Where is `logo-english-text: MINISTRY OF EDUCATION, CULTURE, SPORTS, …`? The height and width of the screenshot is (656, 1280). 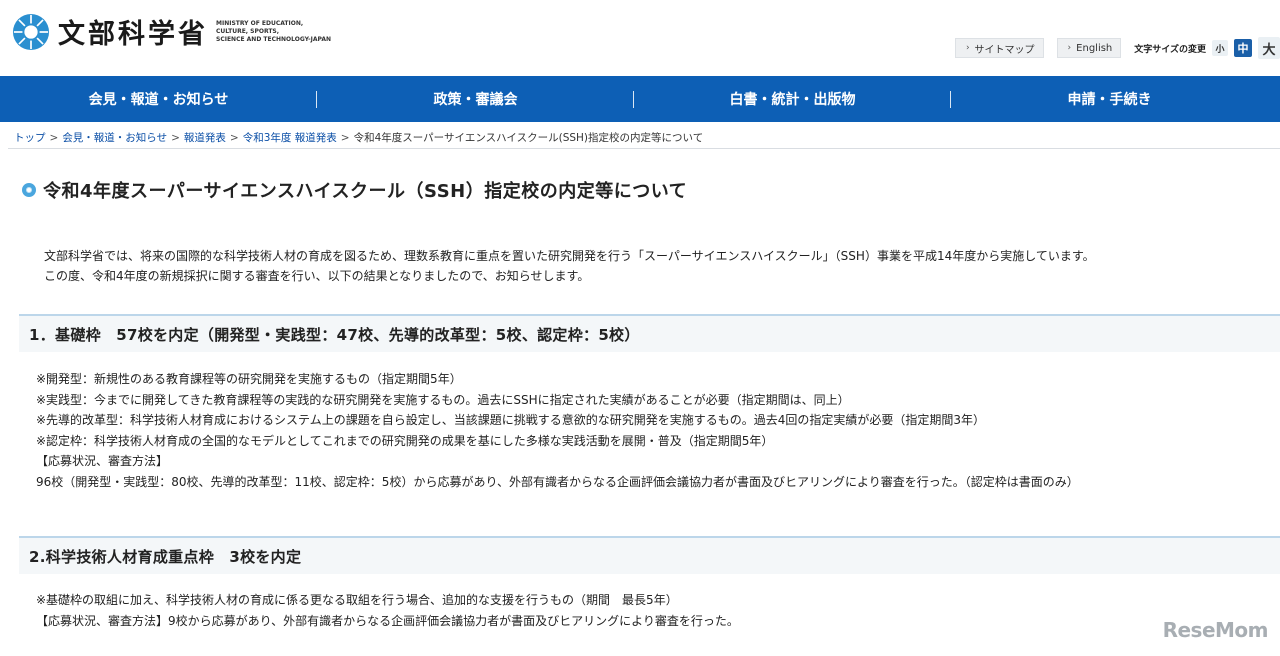 logo-english-text: MINISTRY OF EDUCATION, CULTURE, SPORTS, … is located at coordinates (276, 32).